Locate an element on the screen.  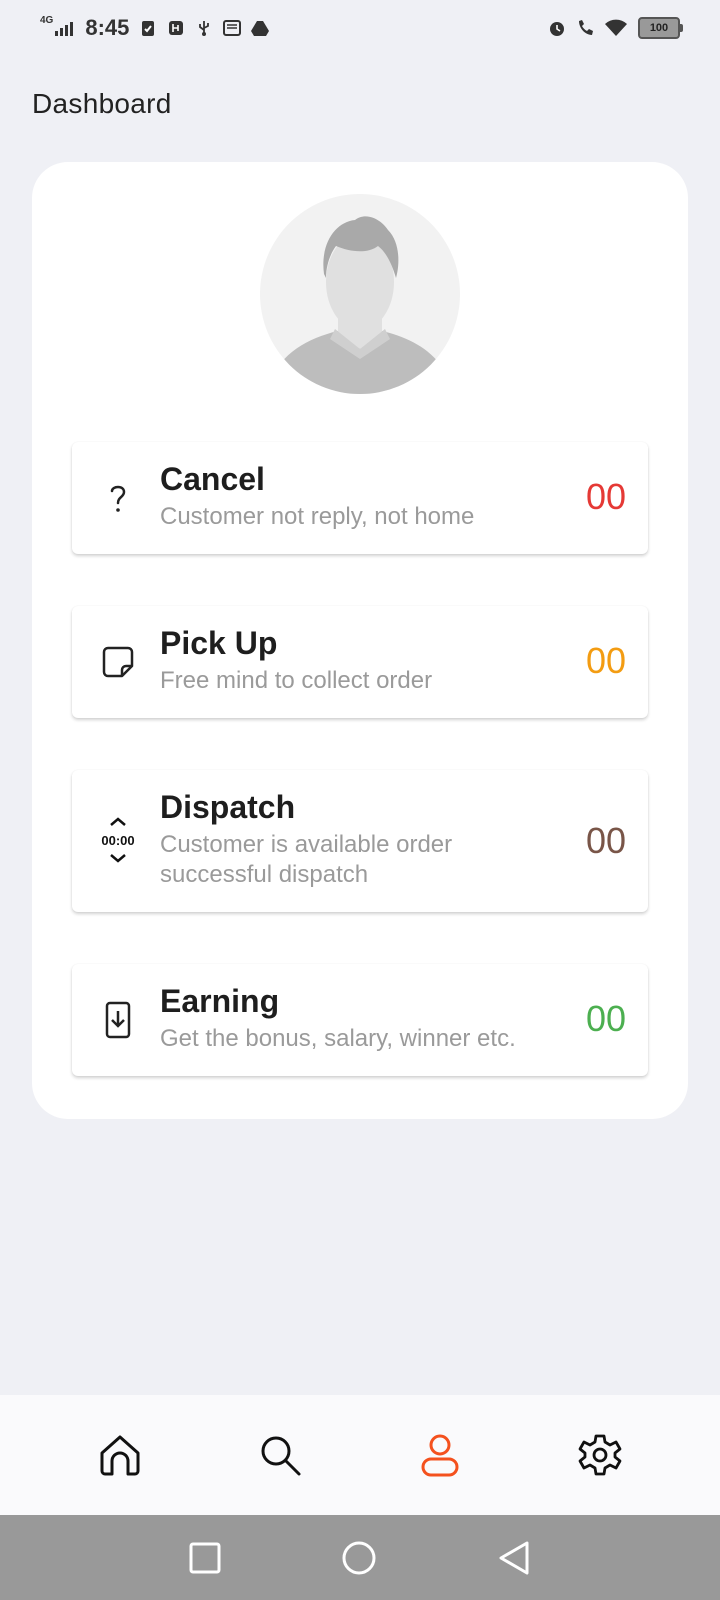
item-title: Pick Up is located at coordinates (219, 643).